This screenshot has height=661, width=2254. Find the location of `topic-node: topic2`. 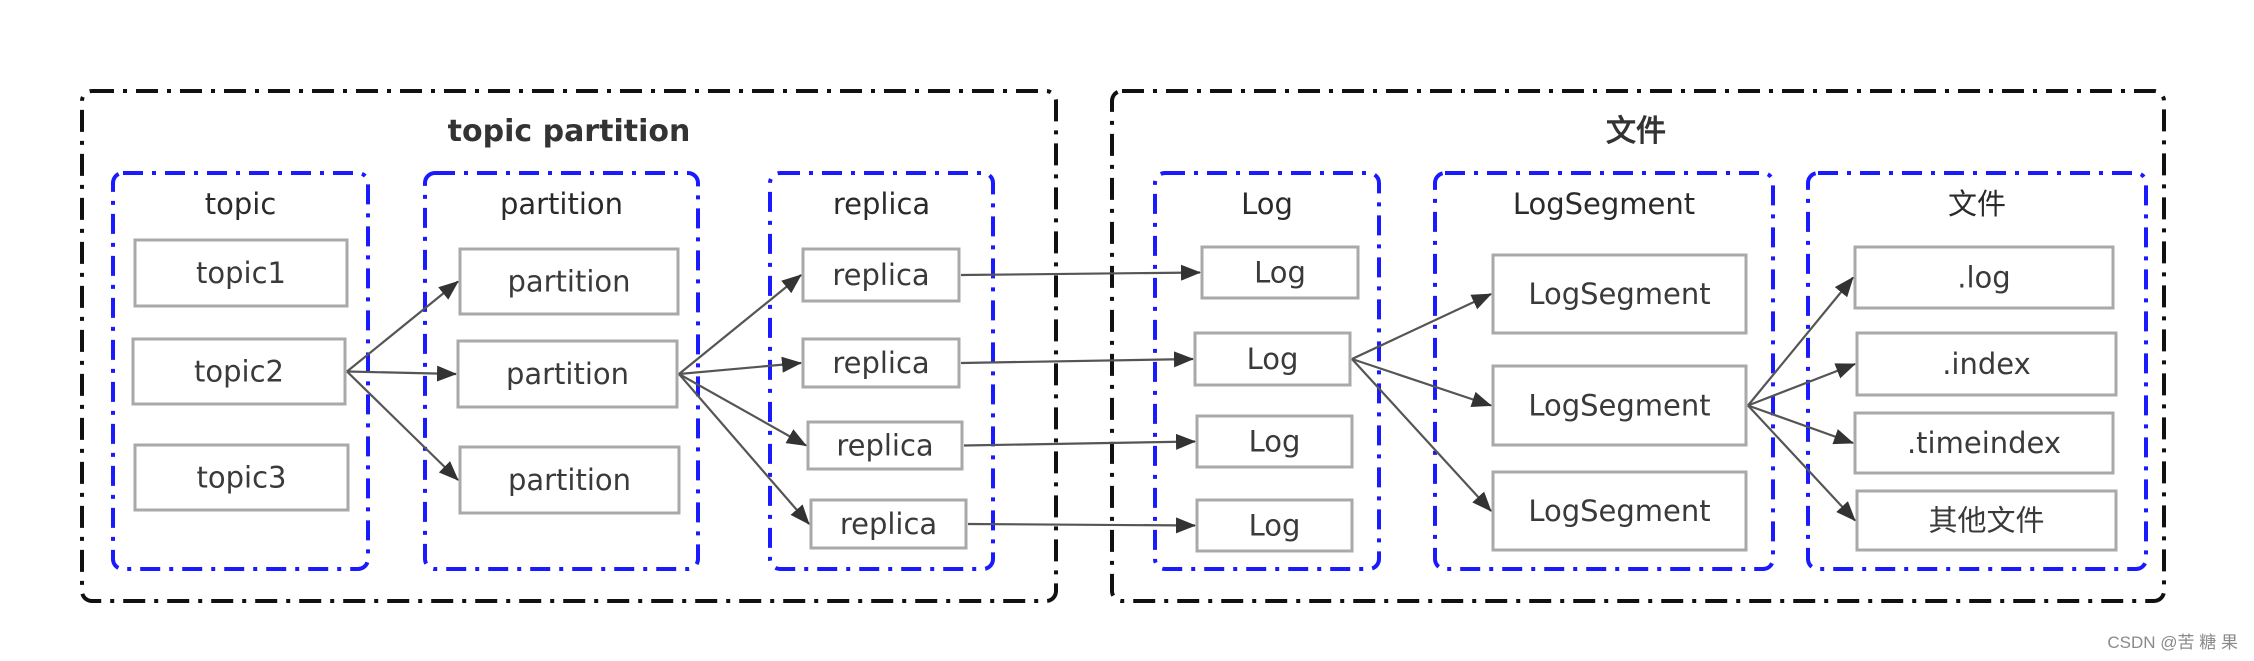

topic-node: topic2 is located at coordinates (239, 371).